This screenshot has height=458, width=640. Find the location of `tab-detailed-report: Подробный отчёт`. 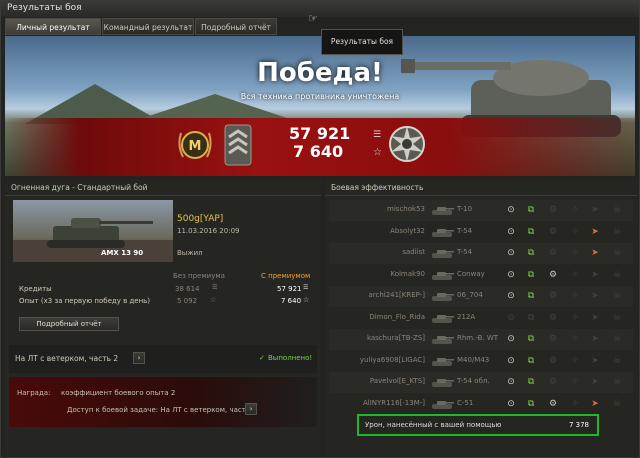

tab-detailed-report: Подробный отчёт is located at coordinates (236, 26).